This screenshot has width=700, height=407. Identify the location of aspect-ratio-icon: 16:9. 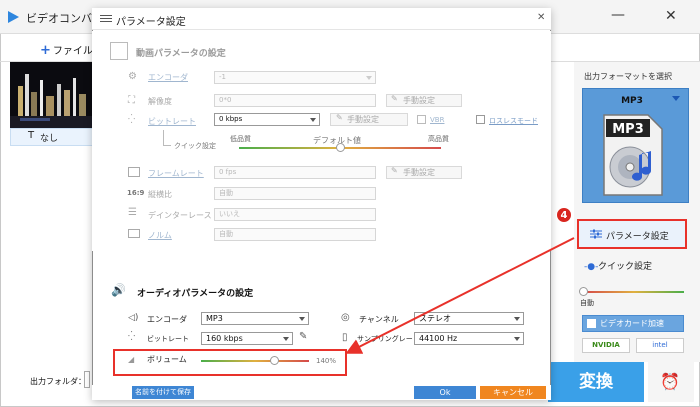
(136, 193).